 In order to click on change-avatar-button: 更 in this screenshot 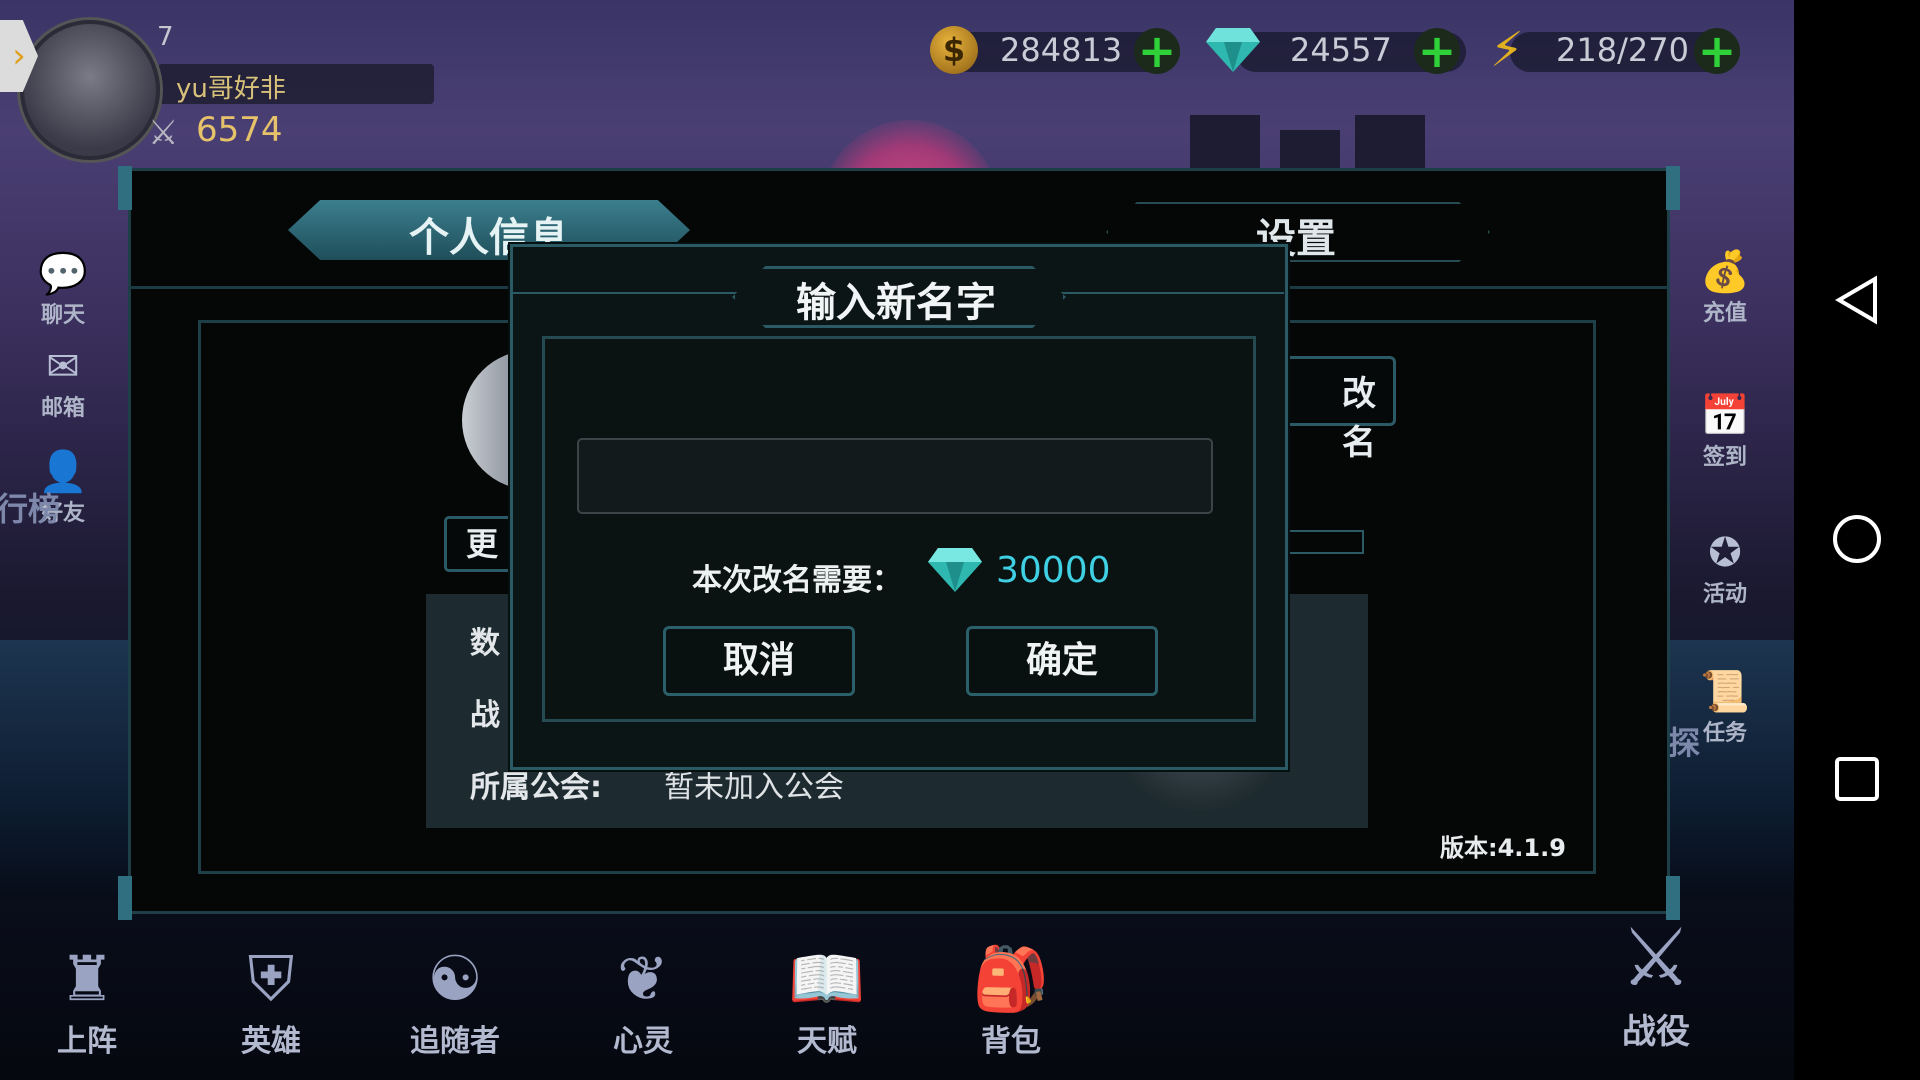, I will do `click(482, 544)`.